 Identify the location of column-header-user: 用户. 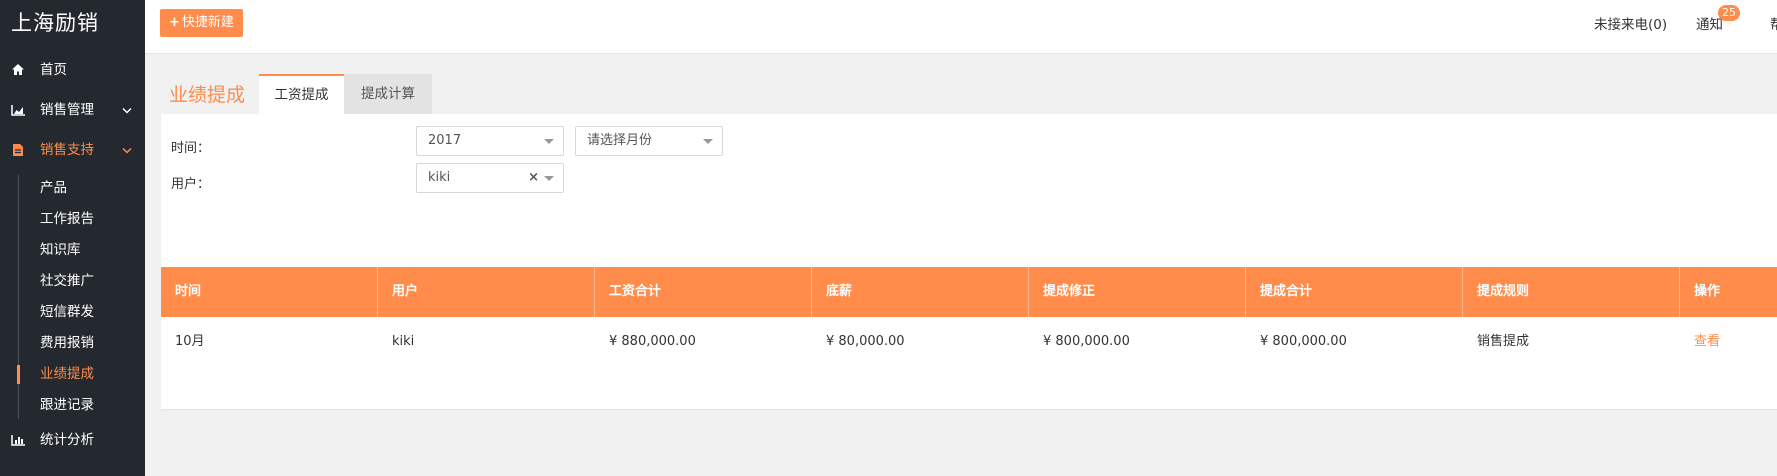
(486, 292).